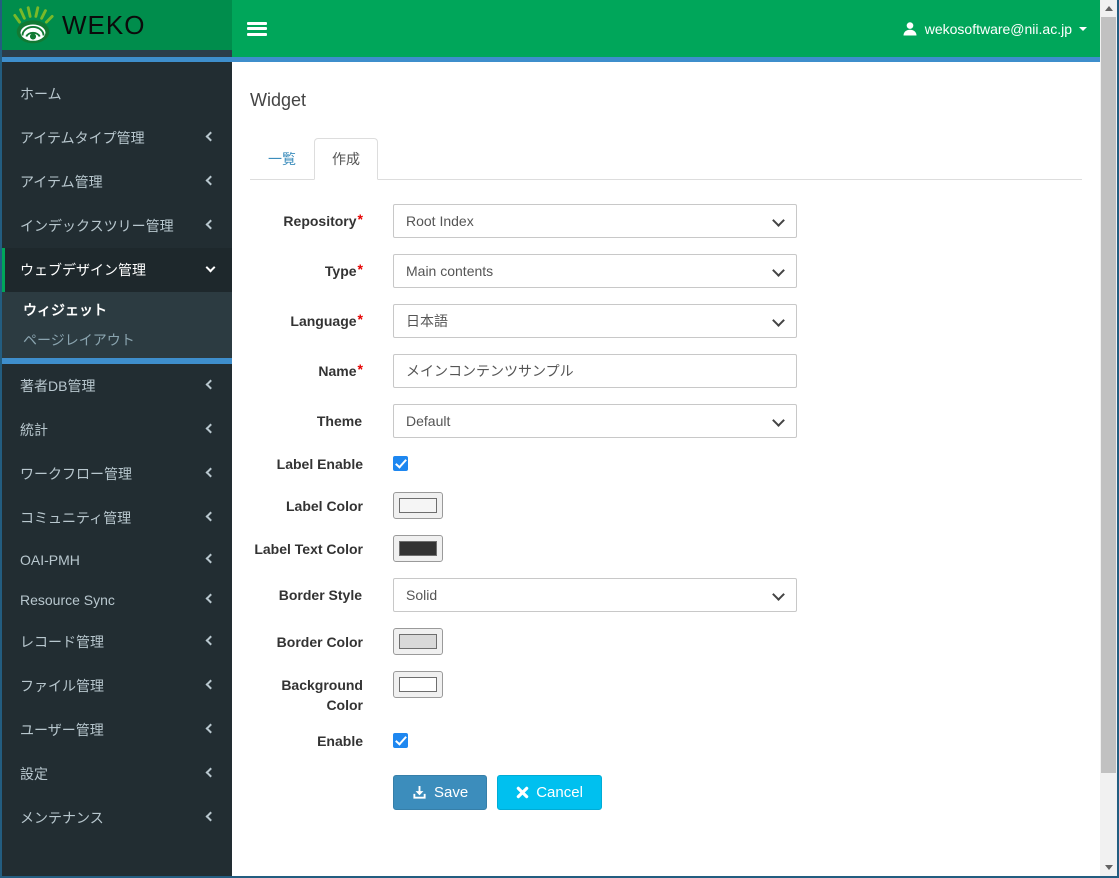  I want to click on scroll-up-button, so click(1108, 8).